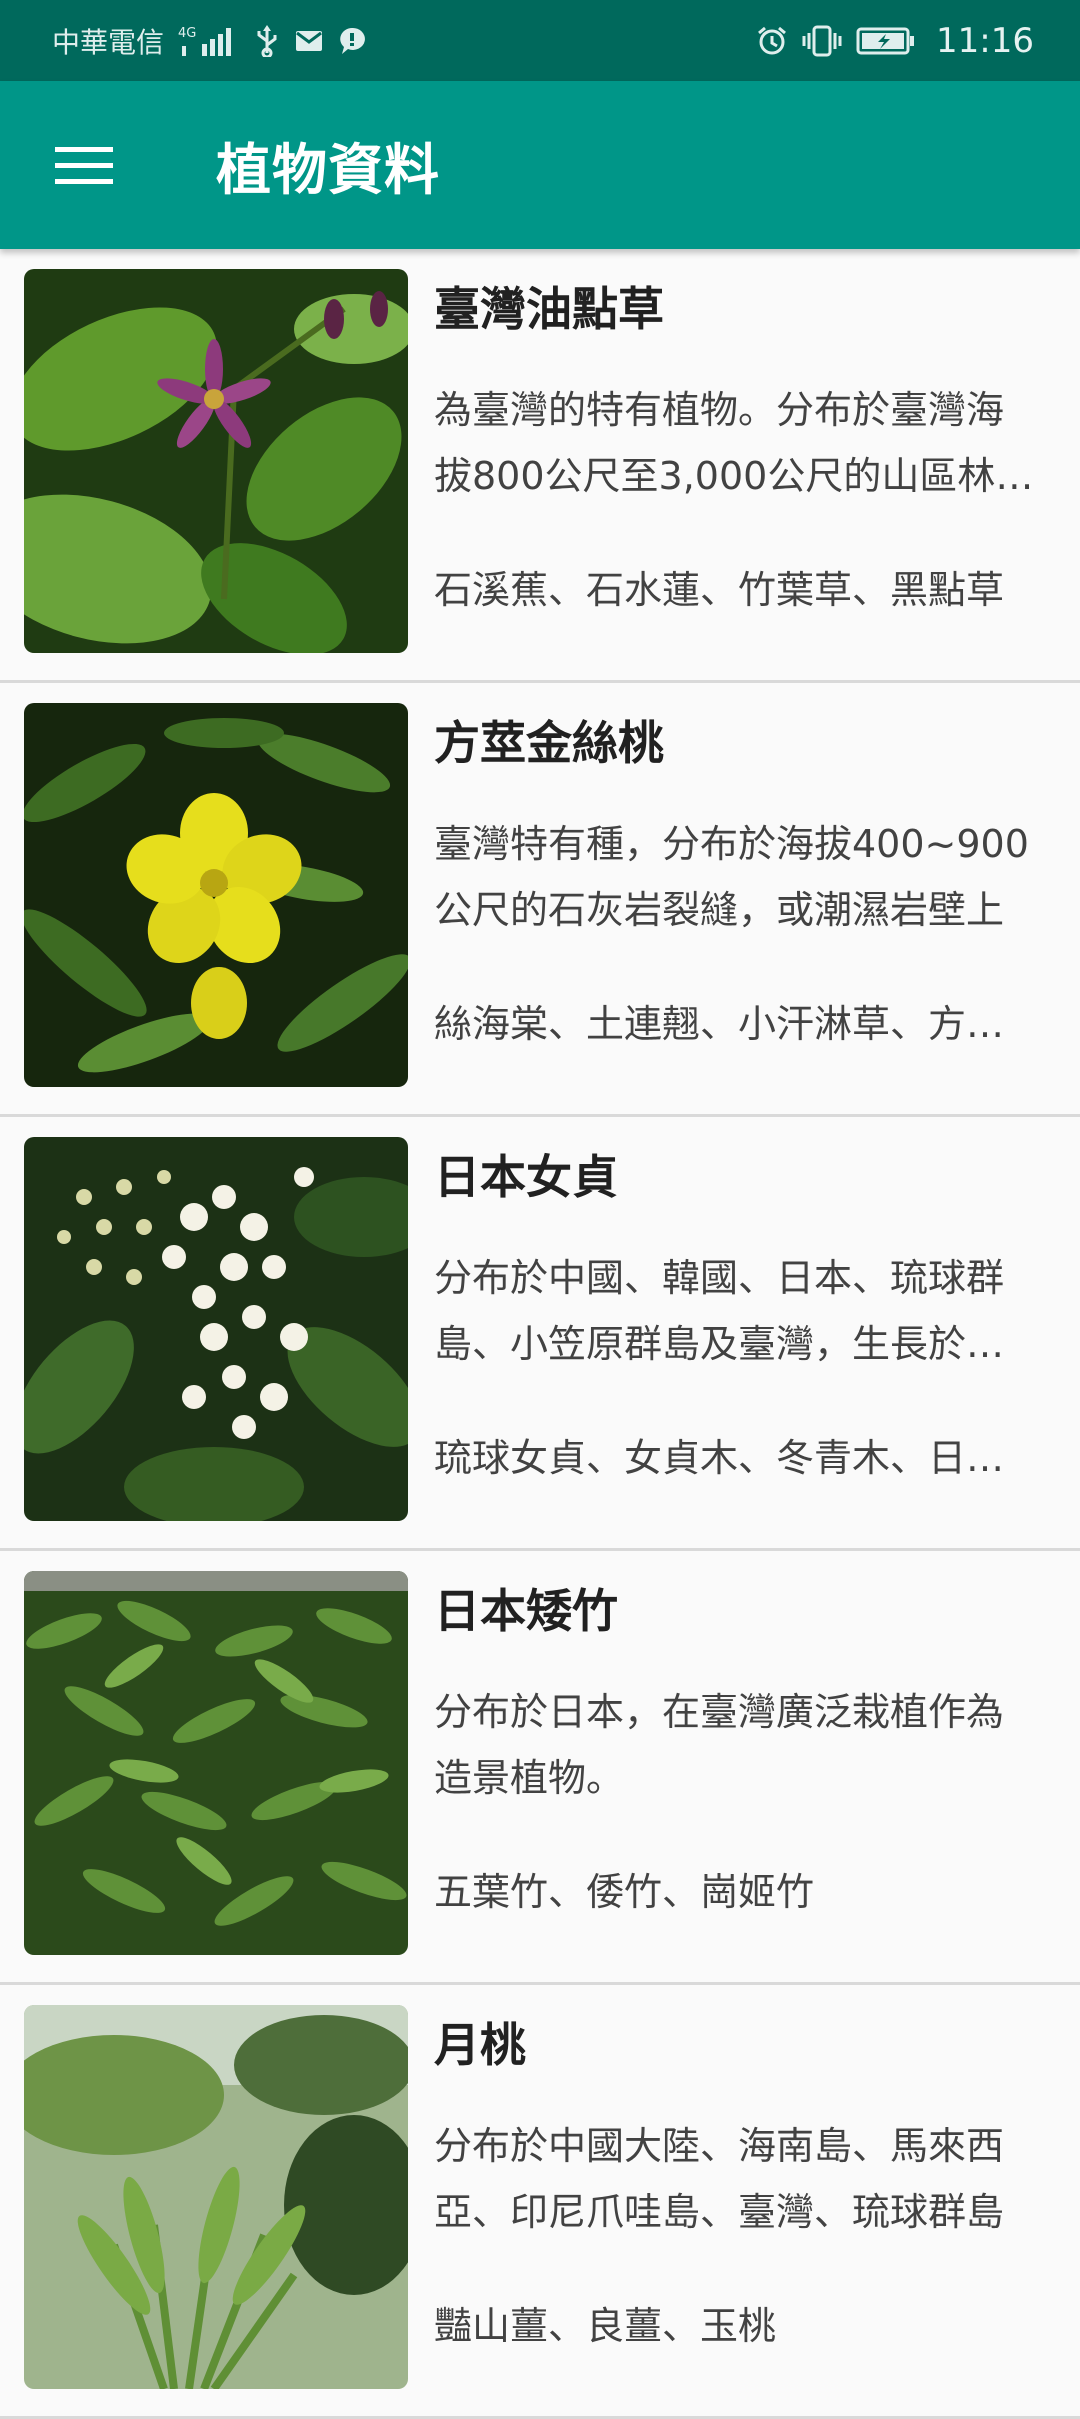  Describe the element at coordinates (605, 2326) in the screenshot. I see `plant-aliases: 豔山薑、良薑、玉桃` at that location.